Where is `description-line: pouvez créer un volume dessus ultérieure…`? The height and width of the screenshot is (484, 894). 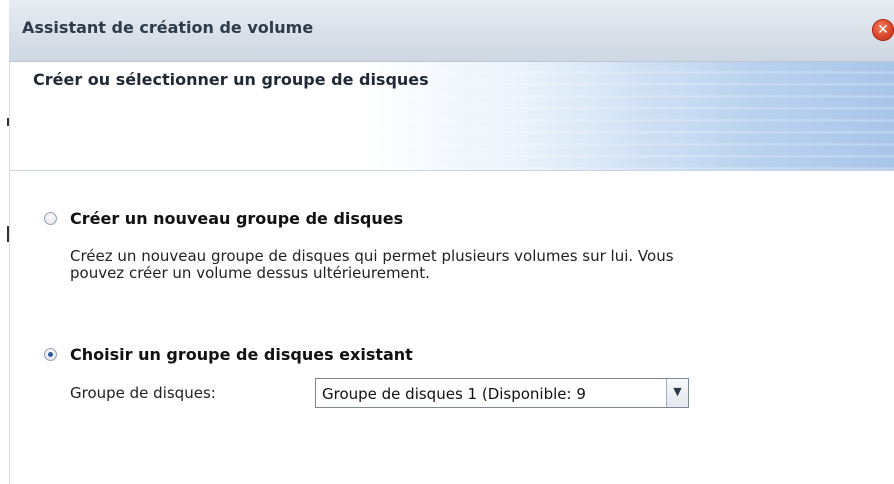 description-line: pouvez créer un volume dessus ultérieure… is located at coordinates (250, 273).